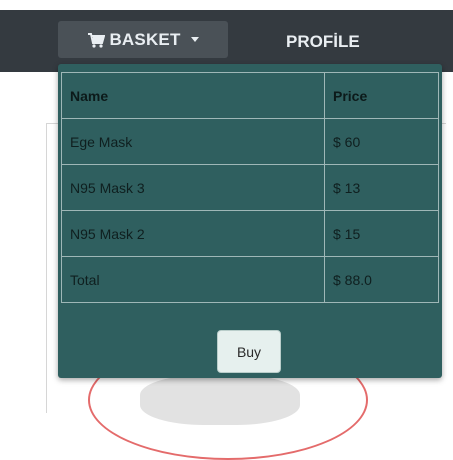 The width and height of the screenshot is (453, 460). Describe the element at coordinates (193, 279) in the screenshot. I see `total-label: Total` at that location.